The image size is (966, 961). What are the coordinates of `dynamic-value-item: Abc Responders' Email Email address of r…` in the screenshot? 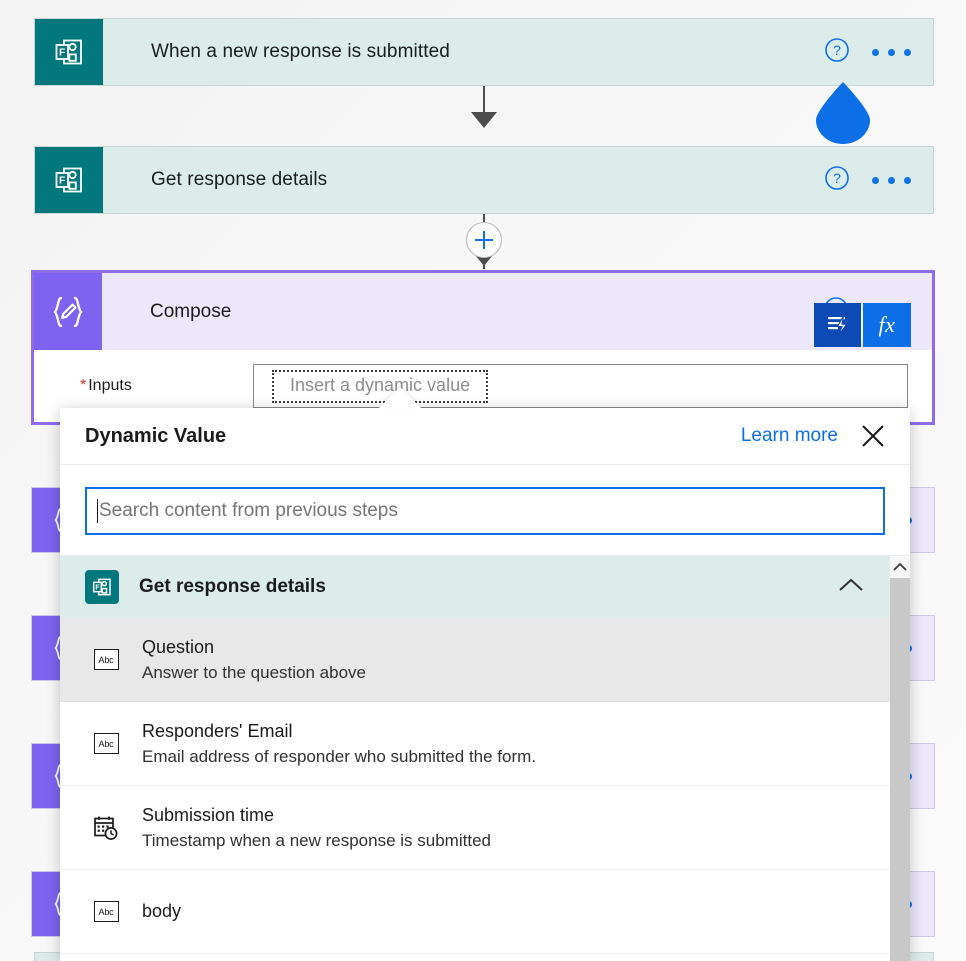 It's located at (475, 744).